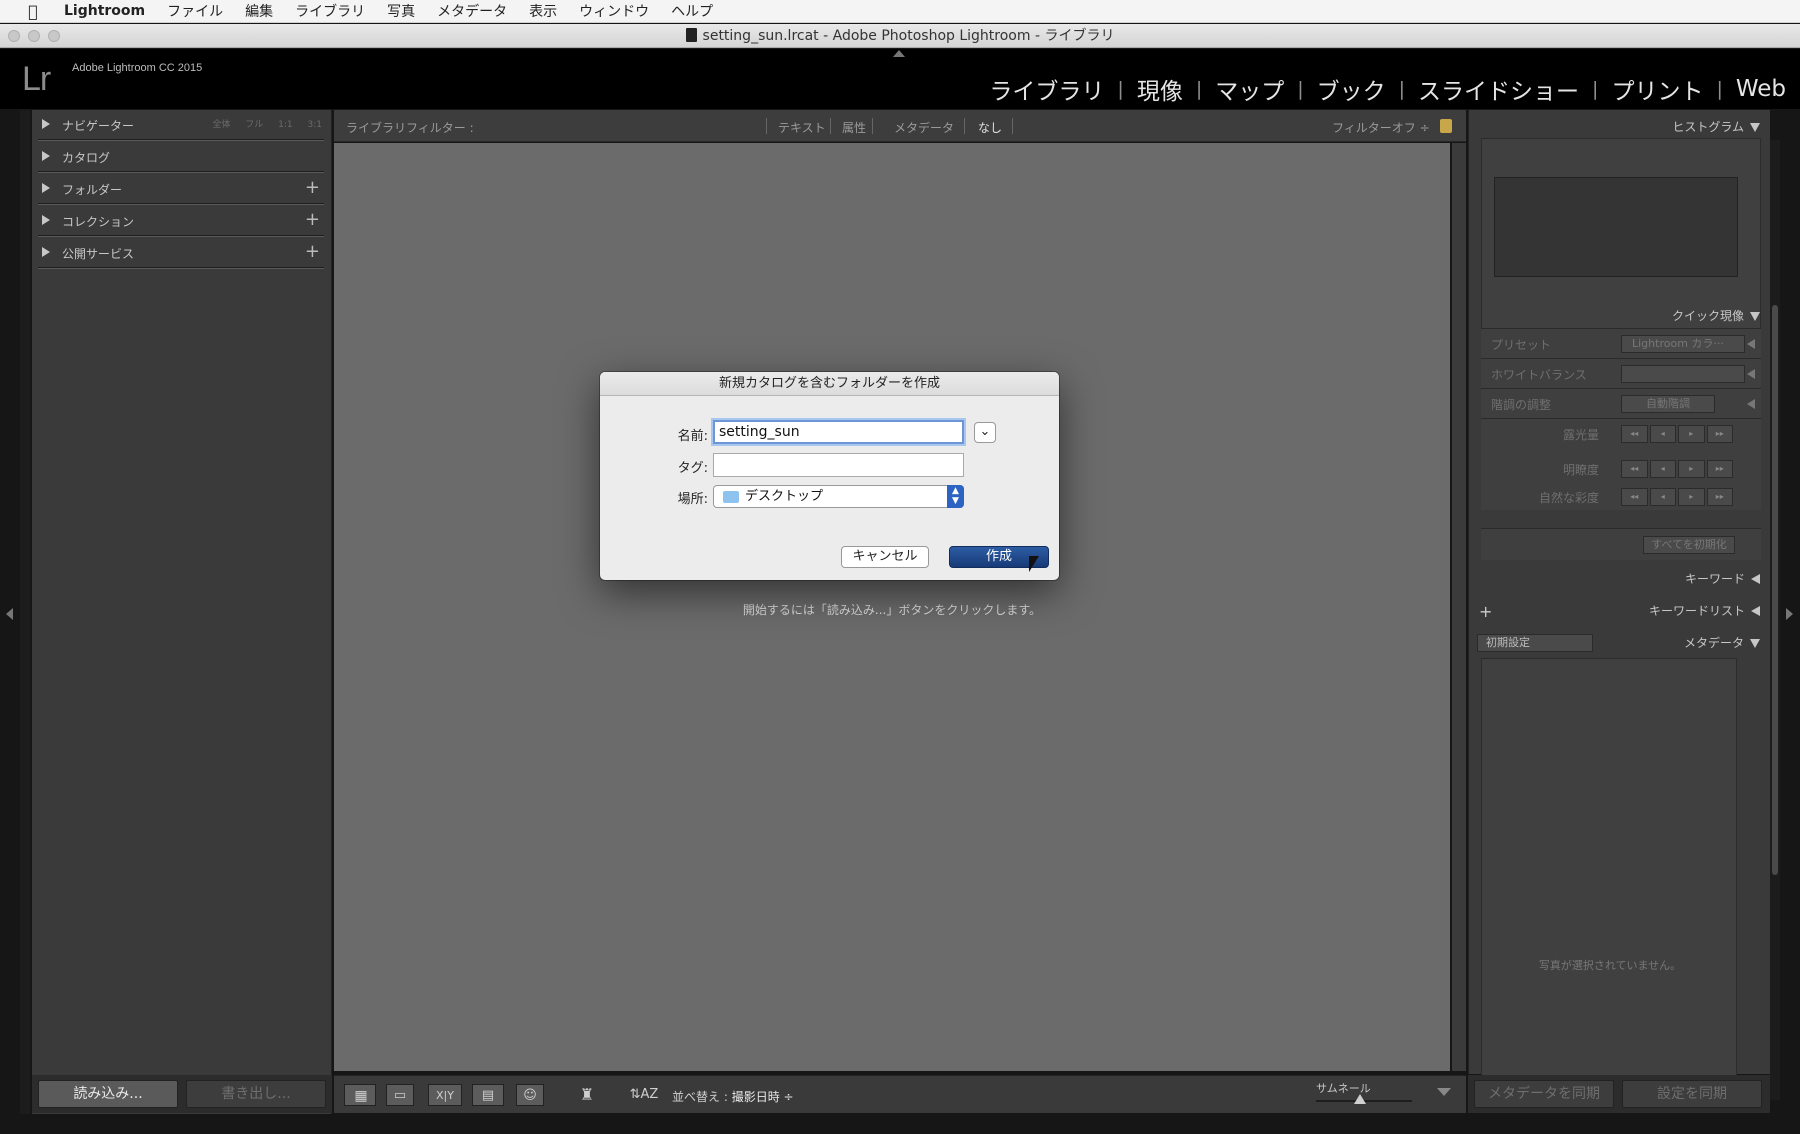  I want to click on left-panel-scrollbar, so click(25, 612).